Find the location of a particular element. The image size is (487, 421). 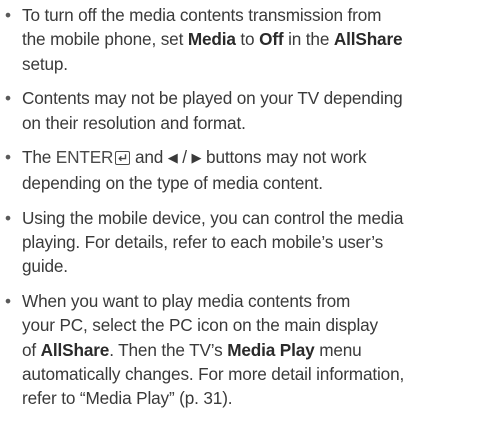

note-line: depending on the type of media content. is located at coordinates (254, 183).